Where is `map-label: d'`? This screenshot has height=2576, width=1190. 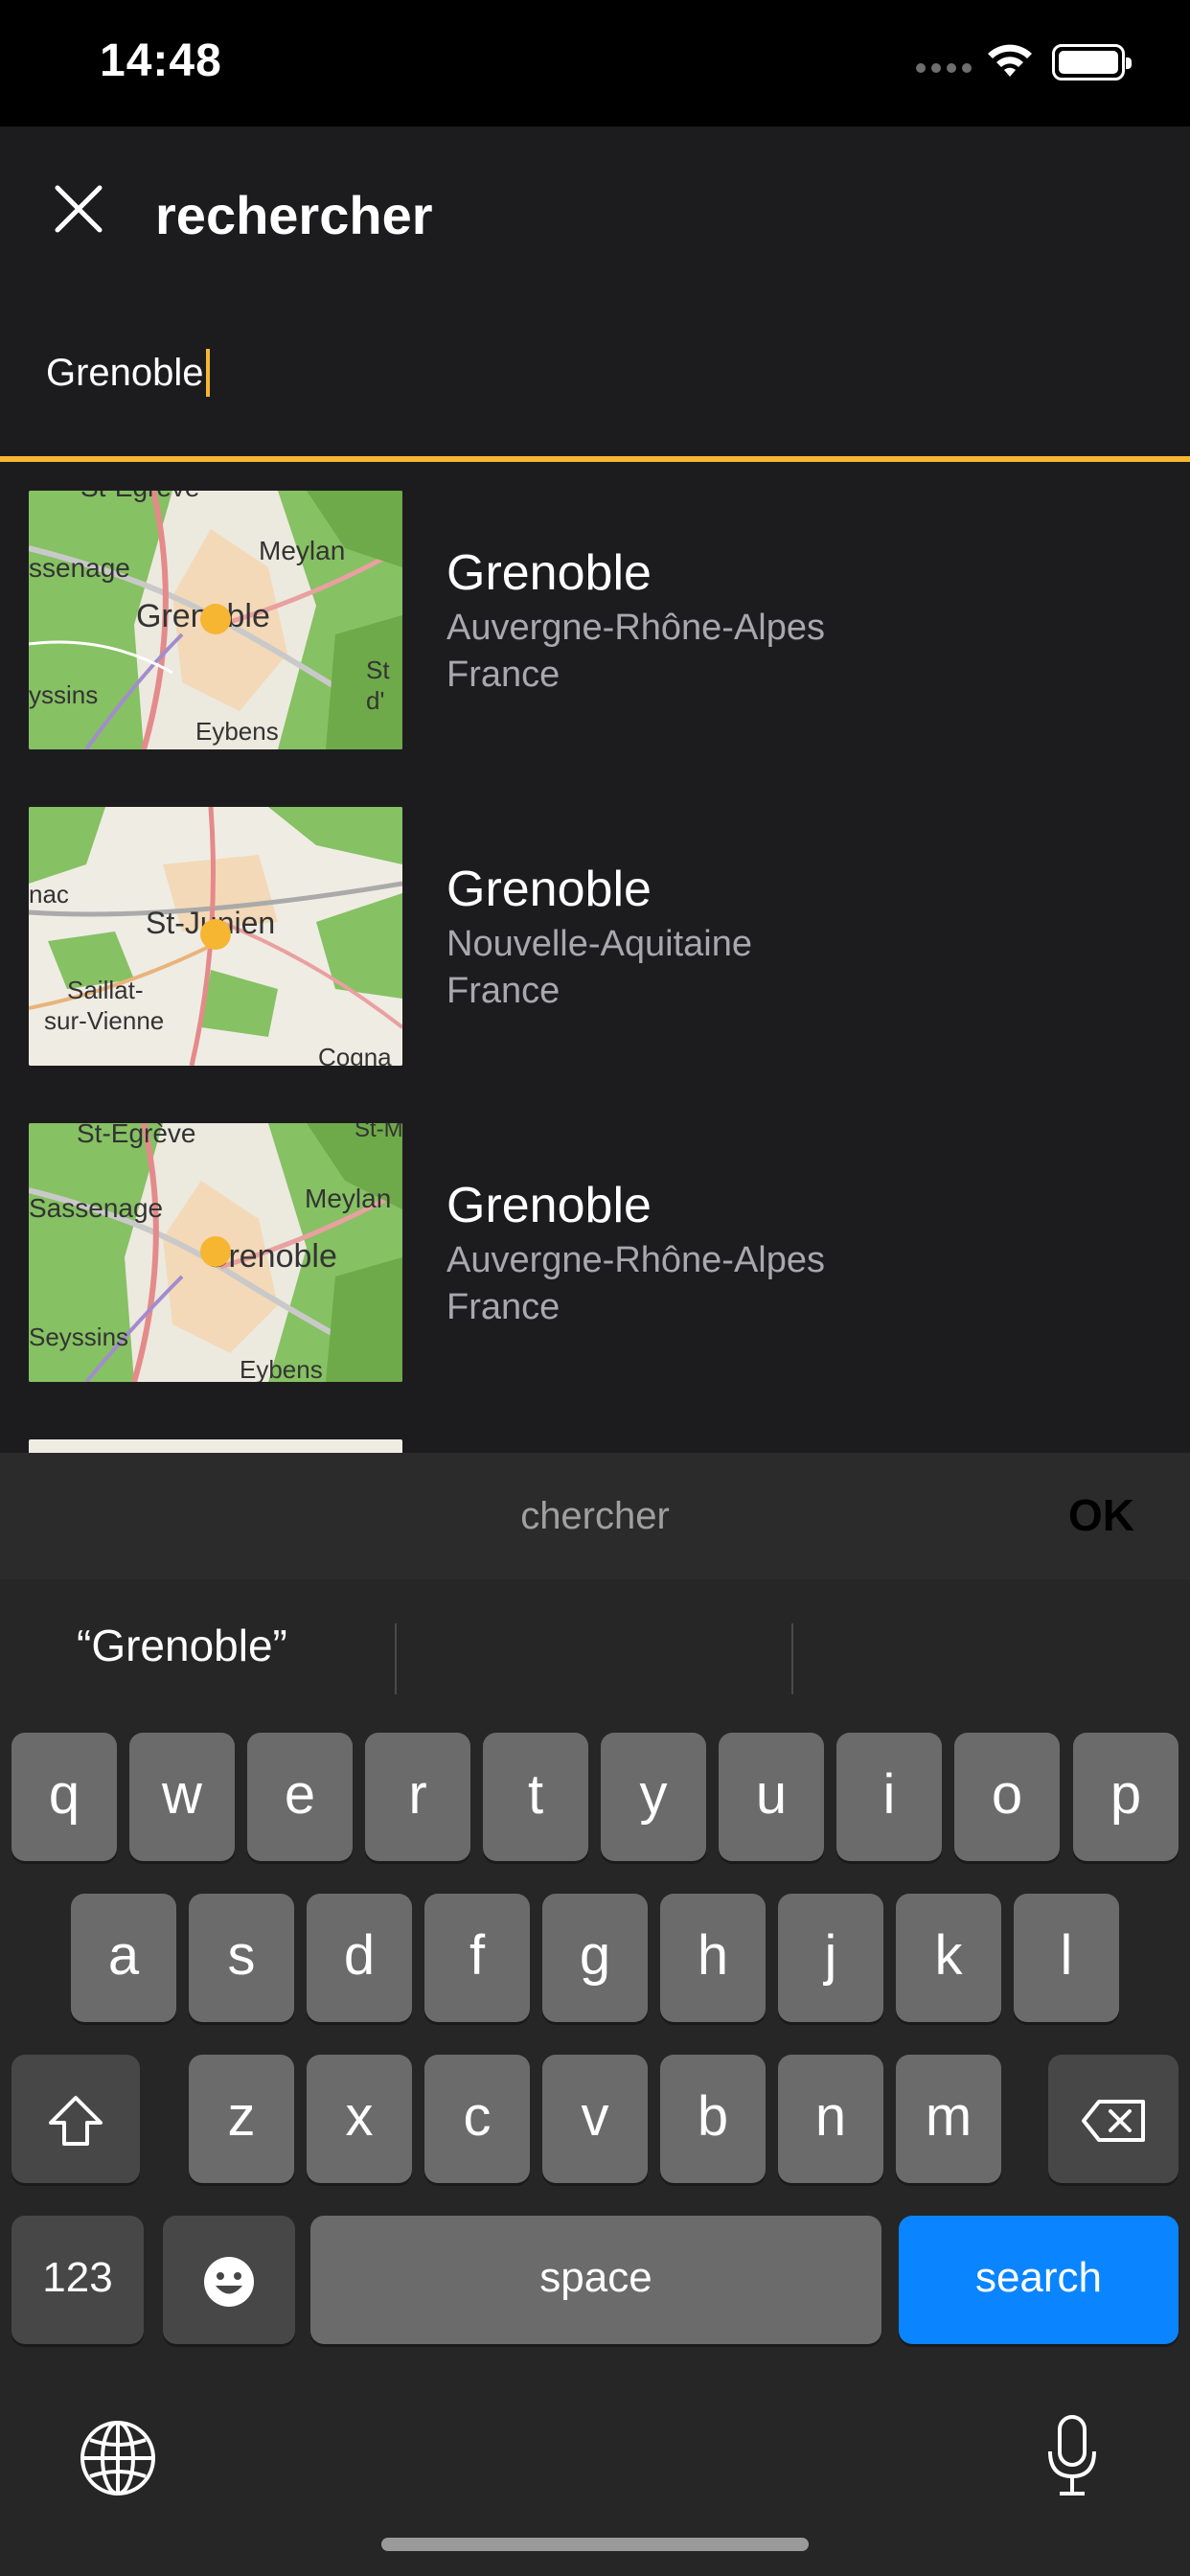
map-label: d' is located at coordinates (375, 700).